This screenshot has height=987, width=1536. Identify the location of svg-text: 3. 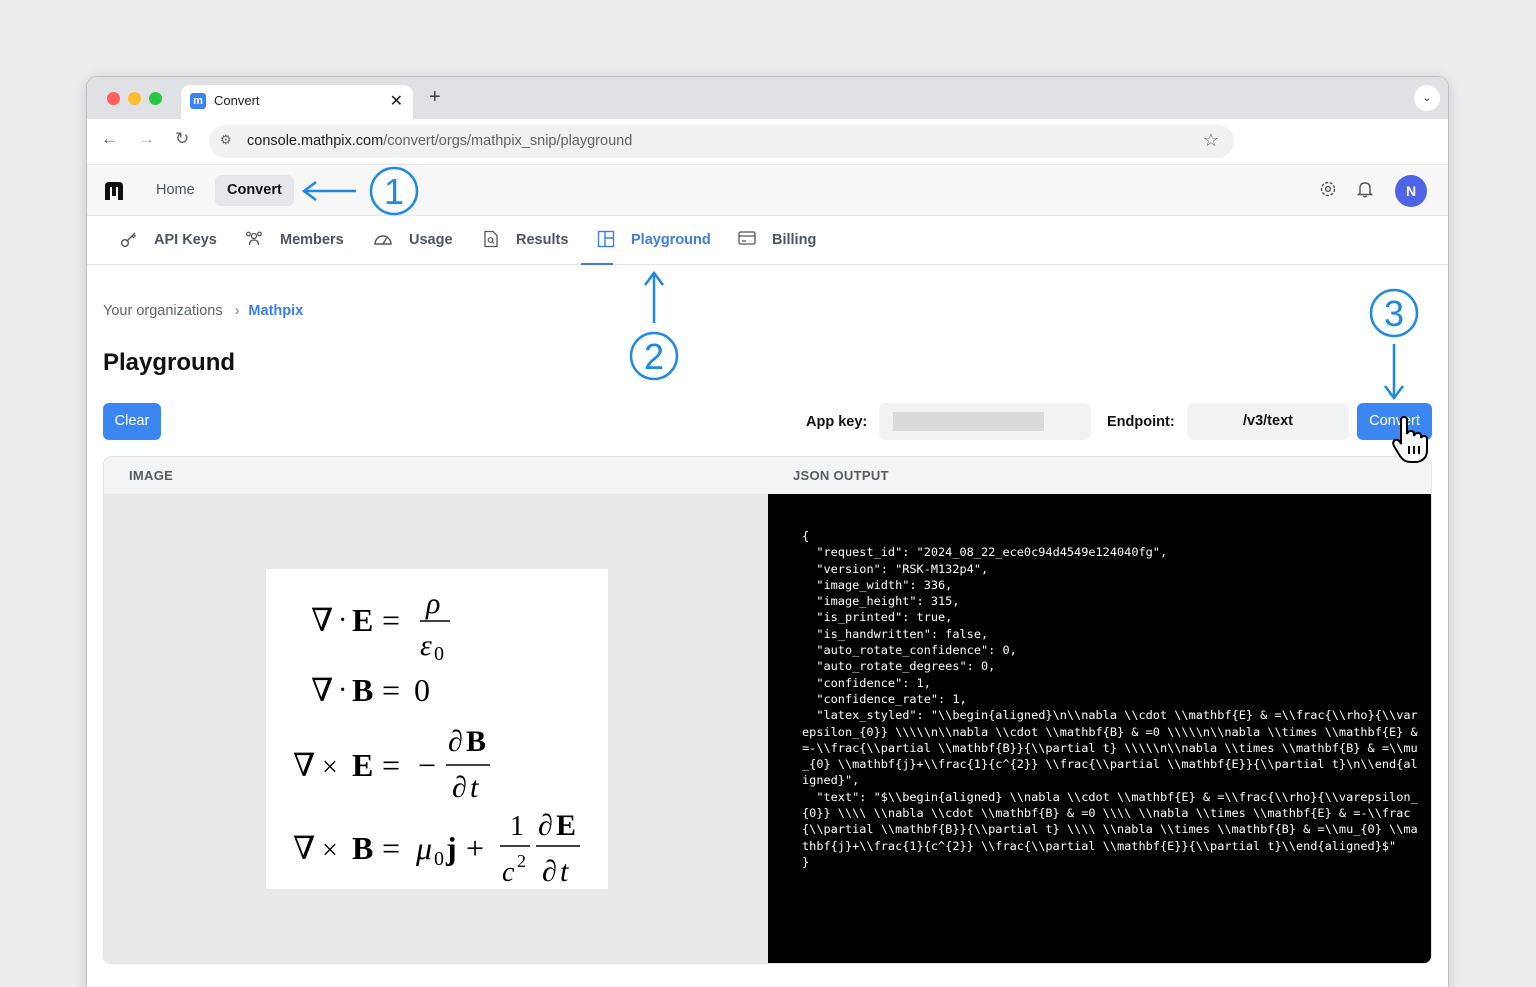
(1394, 313).